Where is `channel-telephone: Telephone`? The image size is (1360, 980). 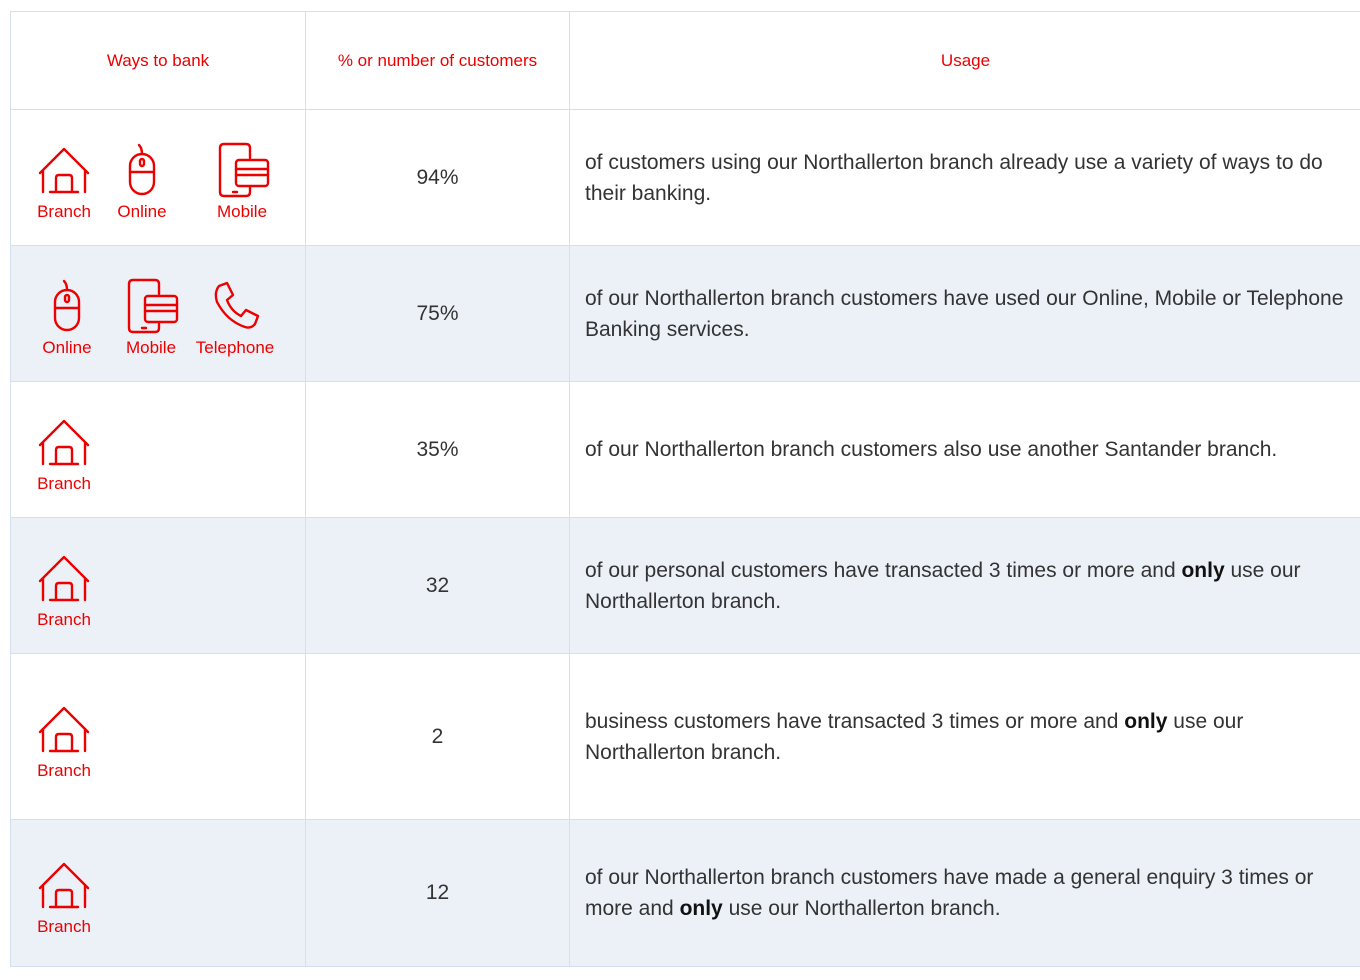 channel-telephone: Telephone is located at coordinates (235, 317).